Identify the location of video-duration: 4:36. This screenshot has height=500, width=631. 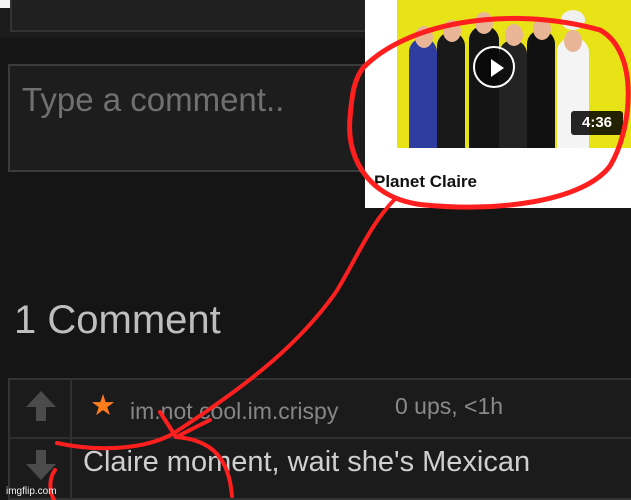
(597, 123).